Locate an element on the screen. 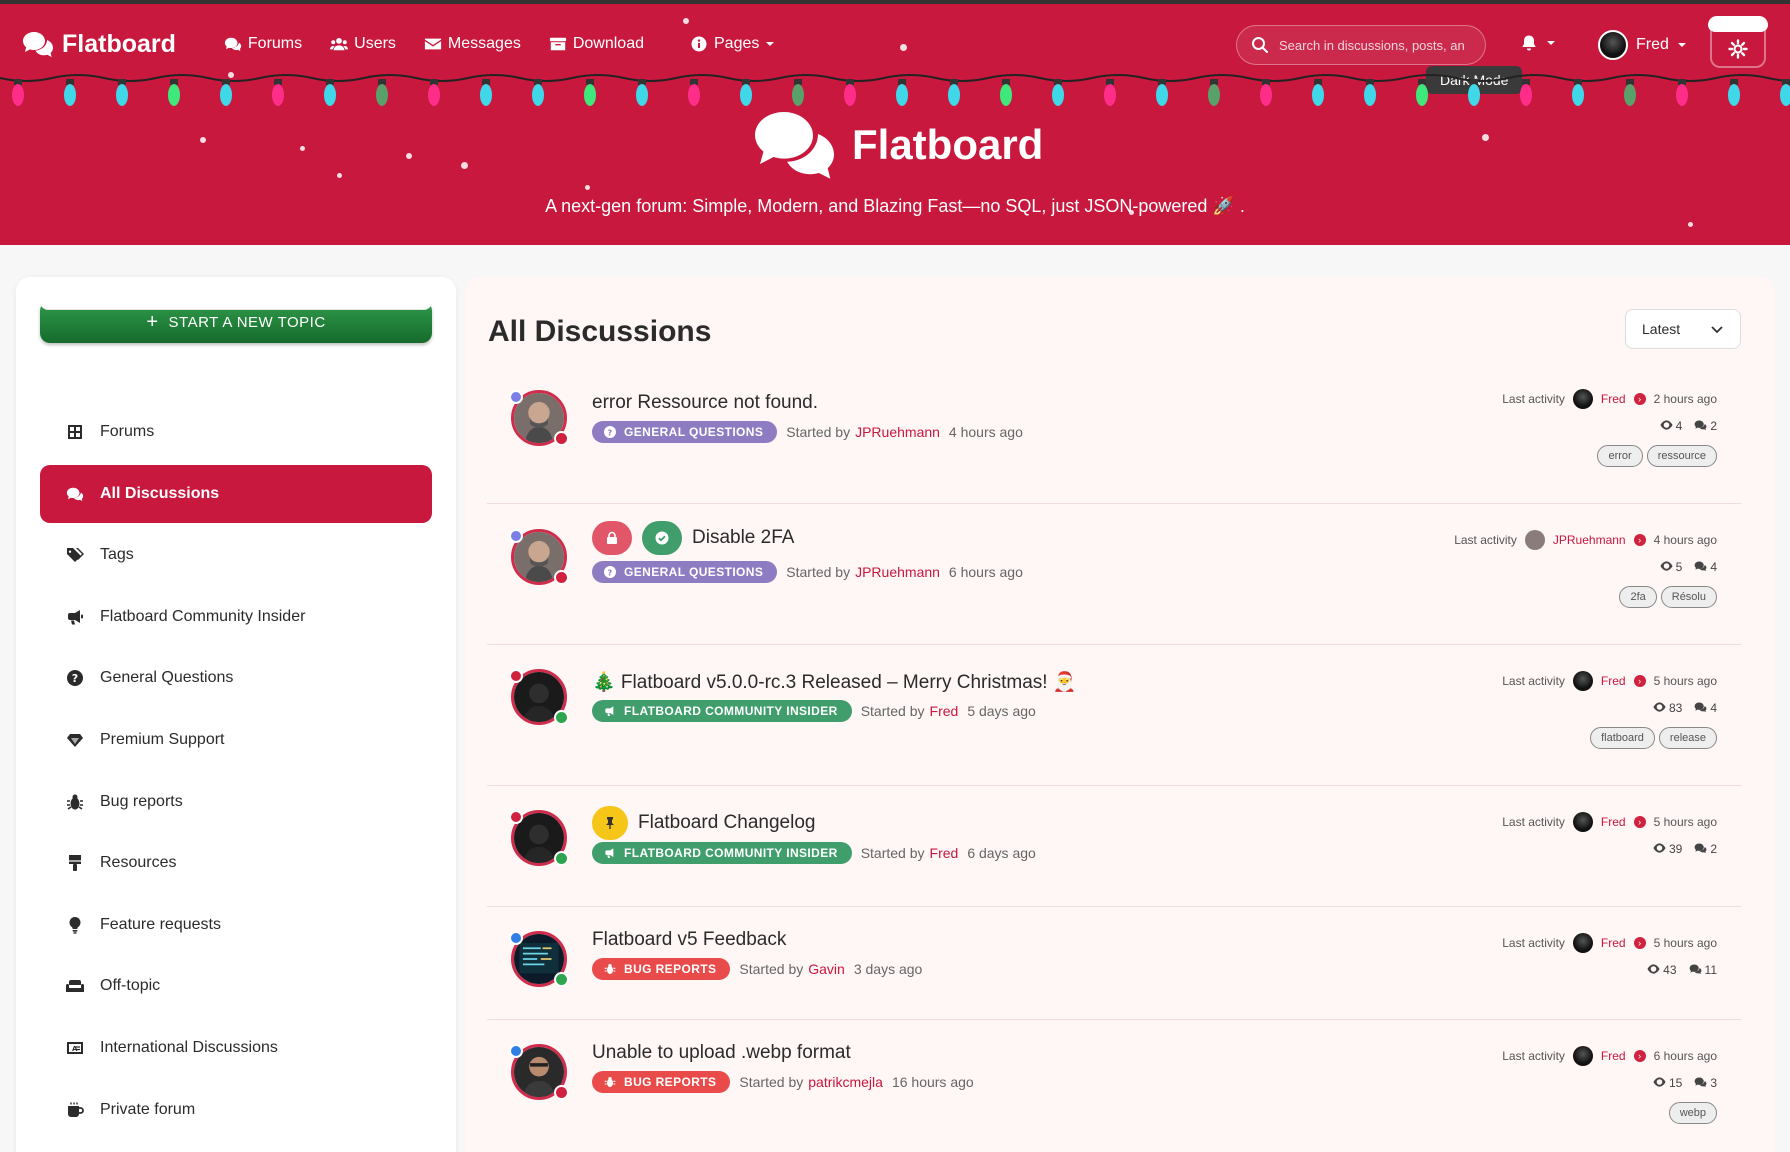 The image size is (1790, 1152). sidebar-item-all-discussions: All Discussions is located at coordinates (236, 493).